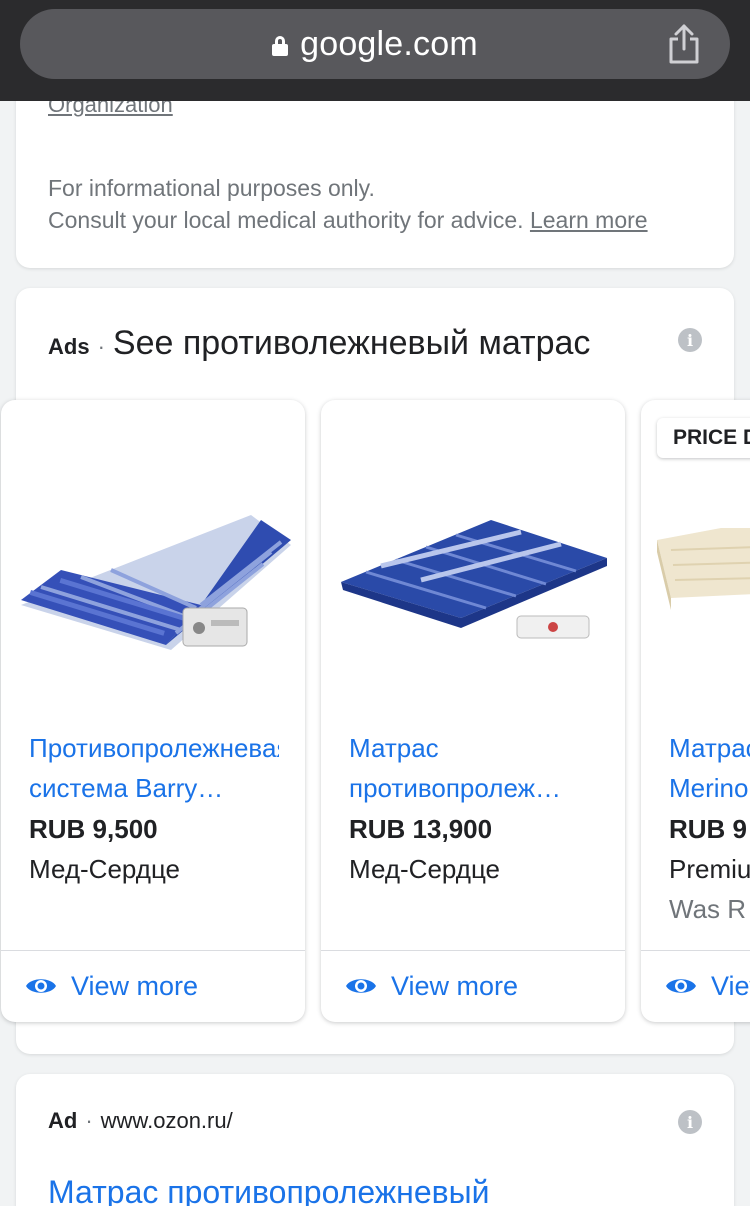  I want to click on product-title-line-1: Противопролежневая, so click(154, 748).